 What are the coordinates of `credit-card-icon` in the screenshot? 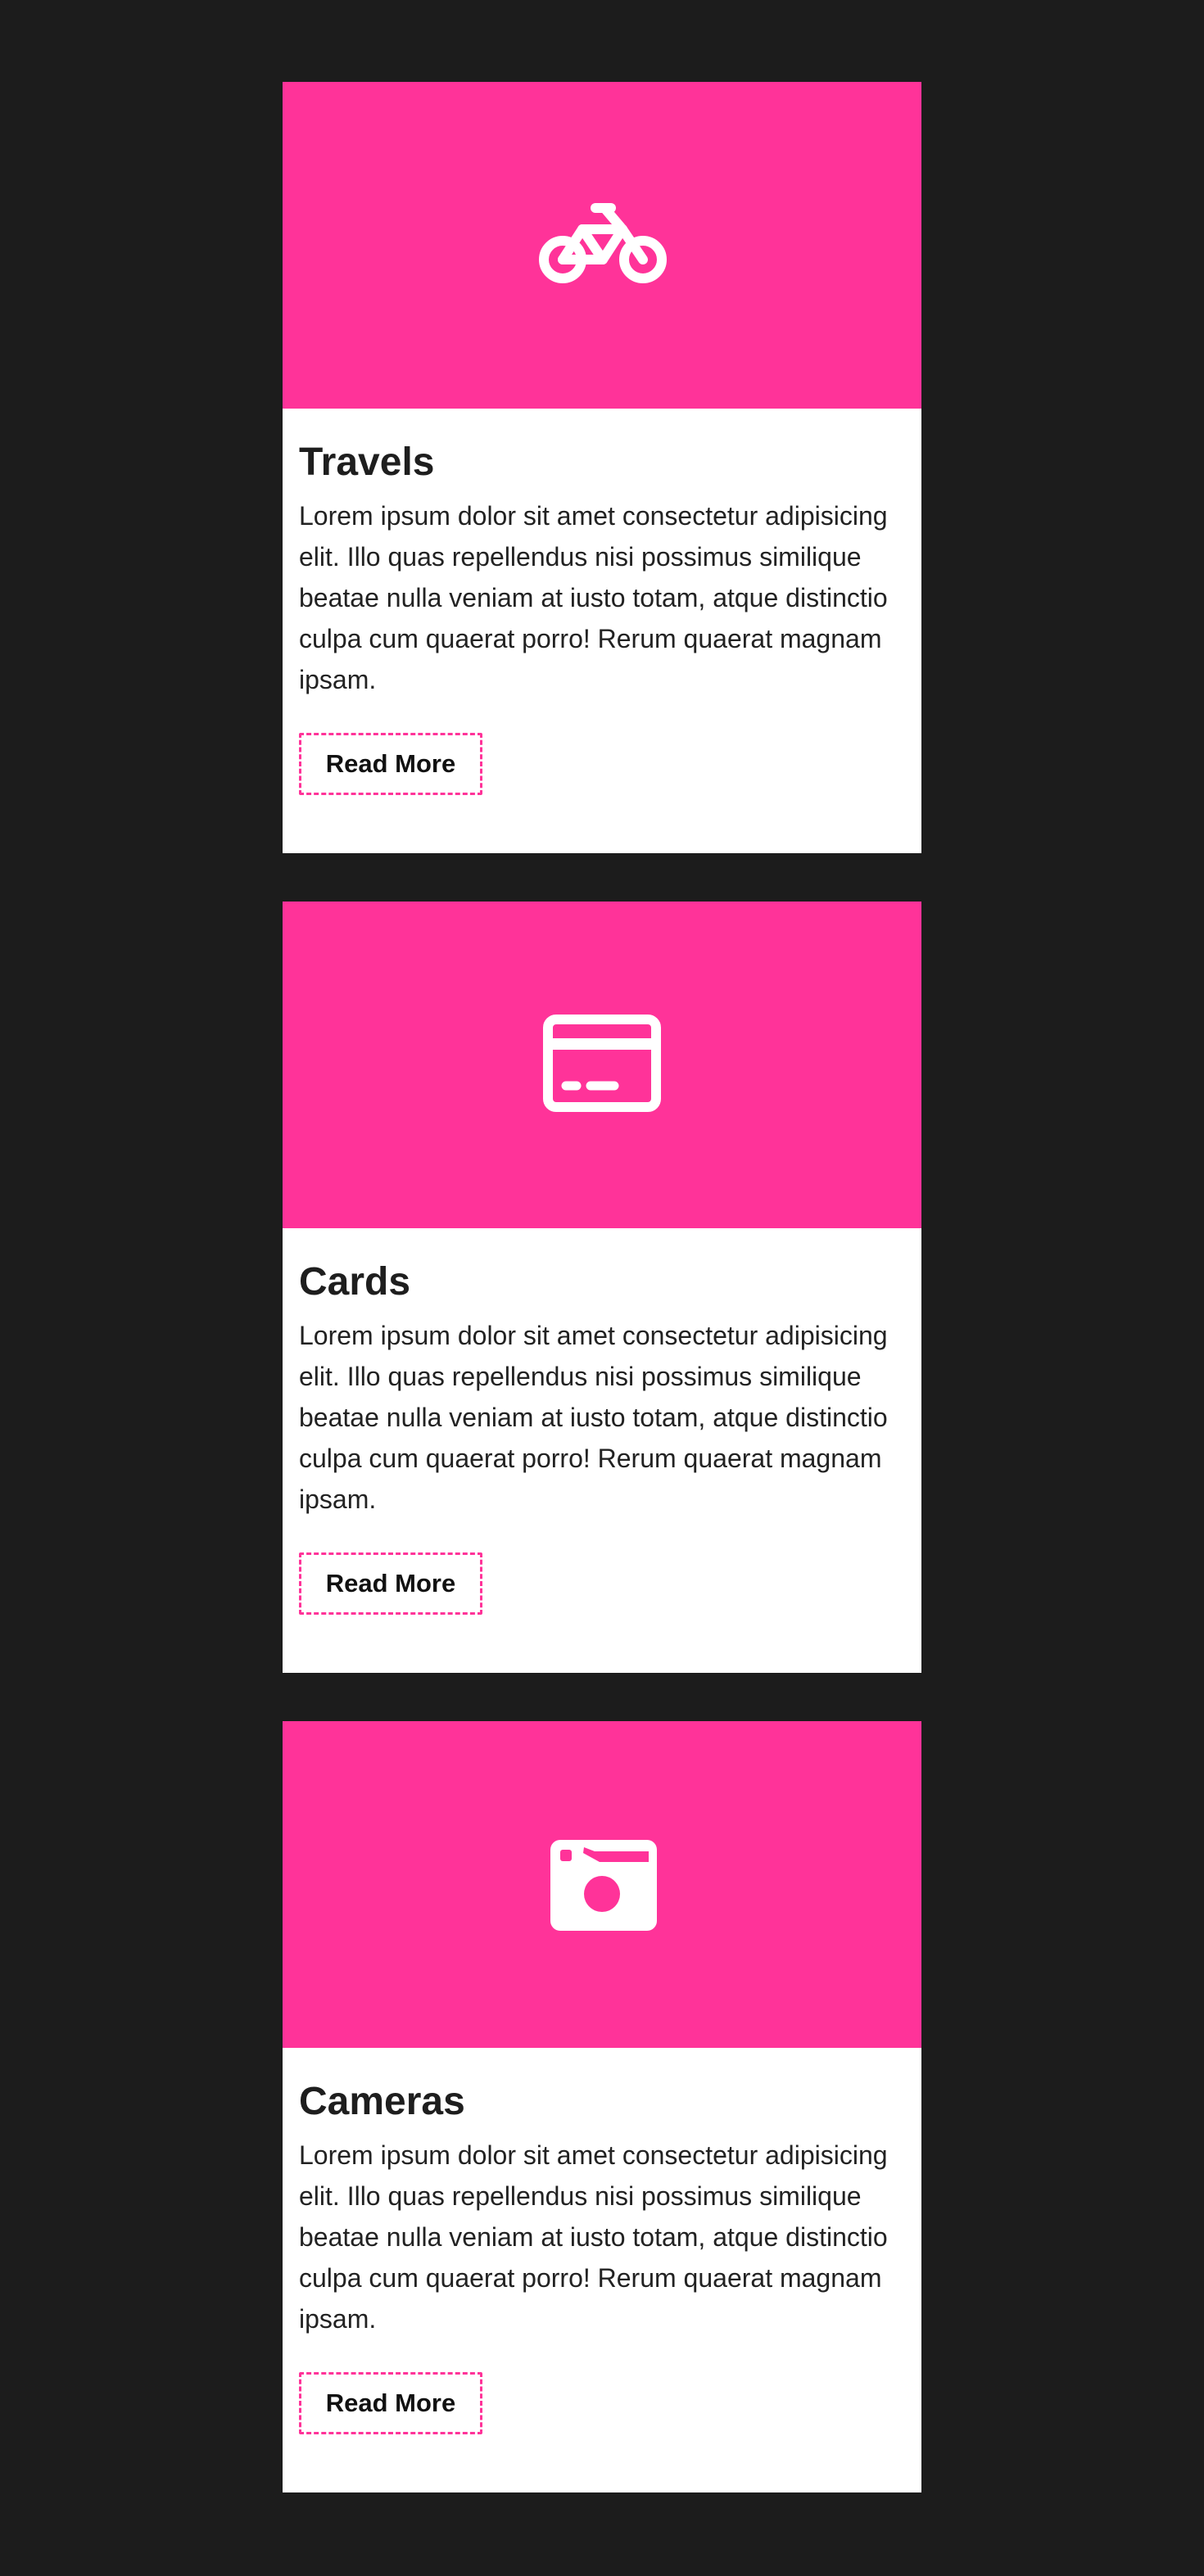 It's located at (602, 1065).